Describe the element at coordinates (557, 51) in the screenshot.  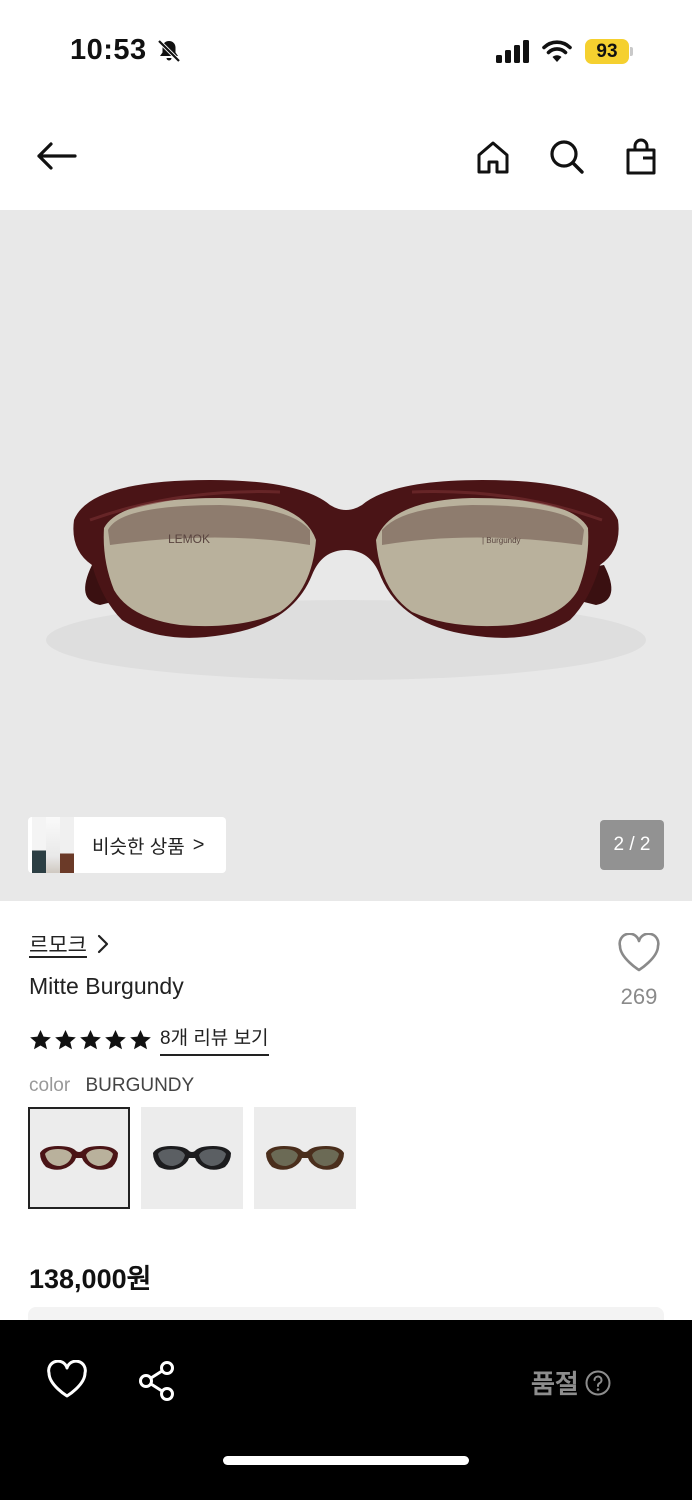
I see `wifi-icon` at that location.